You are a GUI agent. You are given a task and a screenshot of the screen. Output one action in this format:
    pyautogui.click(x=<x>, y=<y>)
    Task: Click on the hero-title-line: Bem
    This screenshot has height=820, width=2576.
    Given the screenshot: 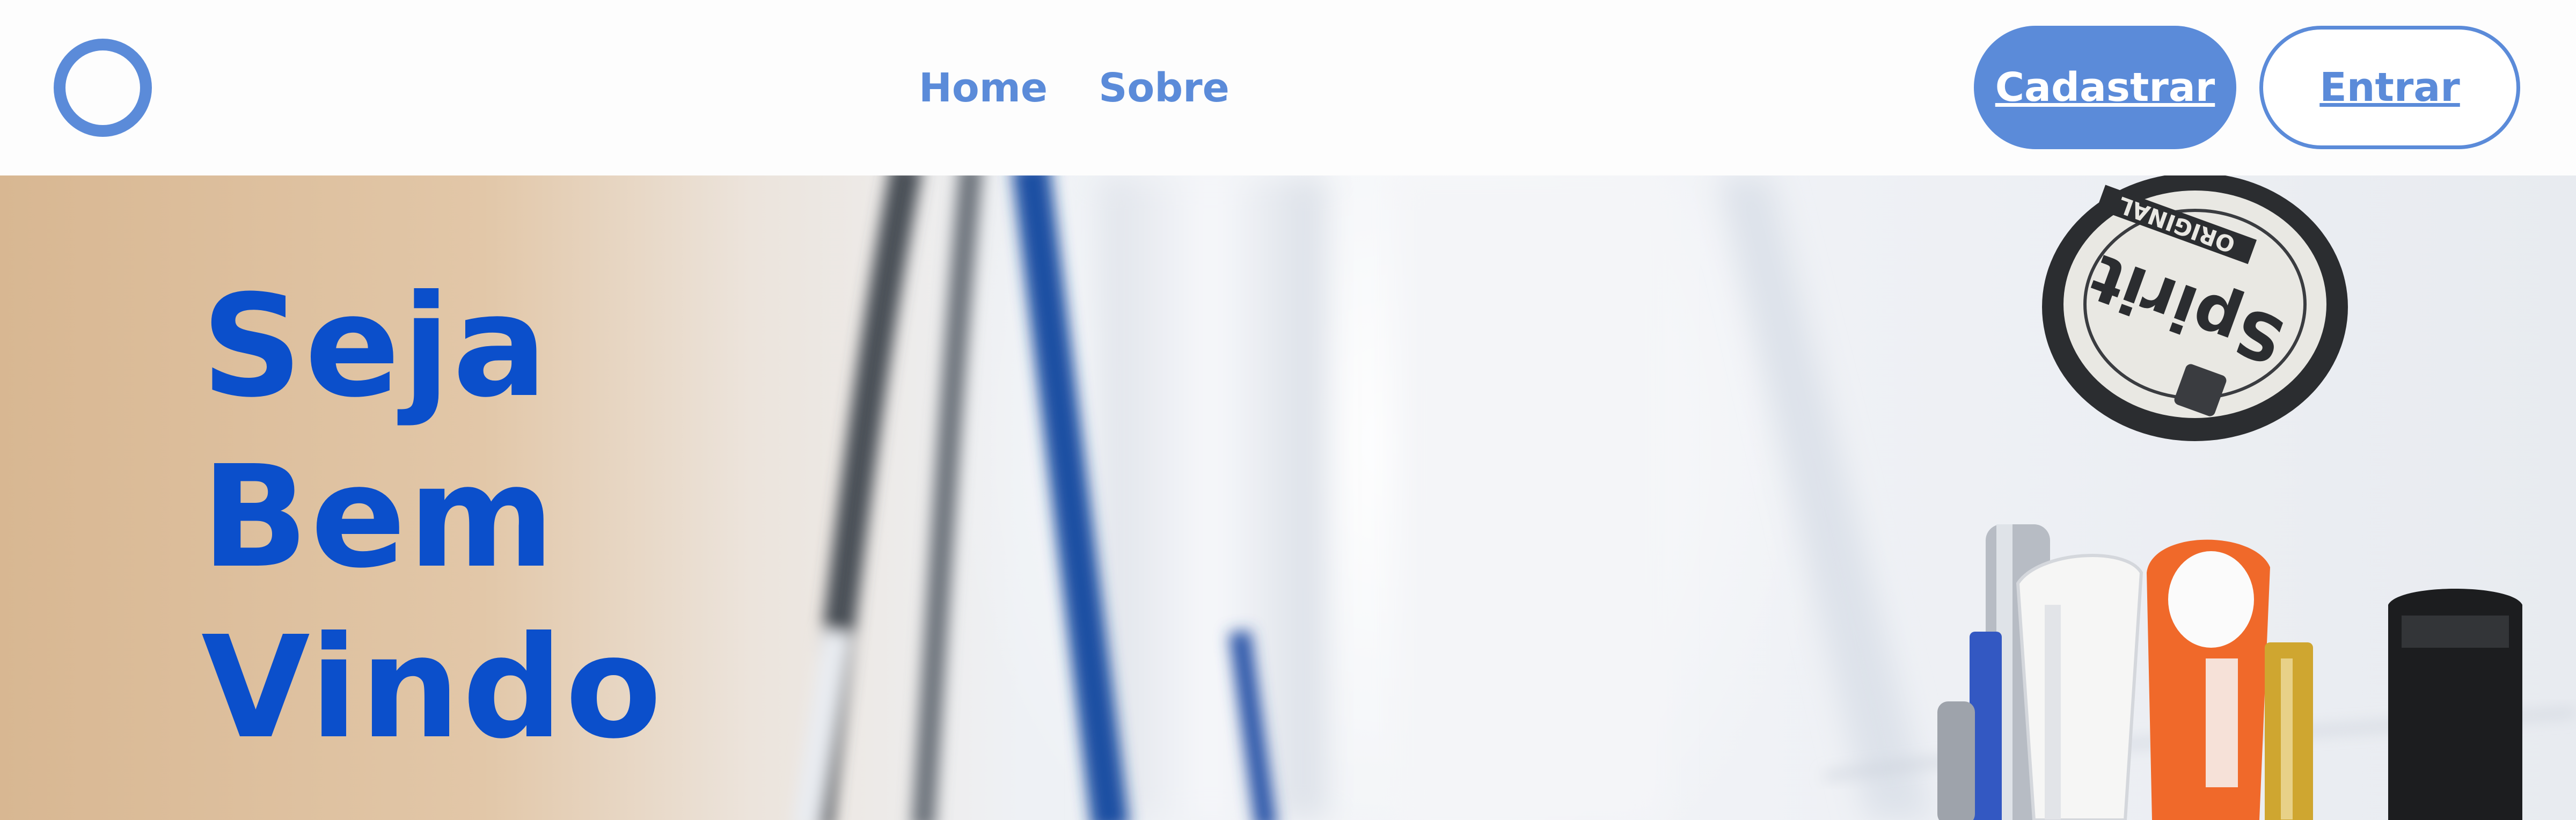 What is the action you would take?
    pyautogui.click(x=379, y=517)
    